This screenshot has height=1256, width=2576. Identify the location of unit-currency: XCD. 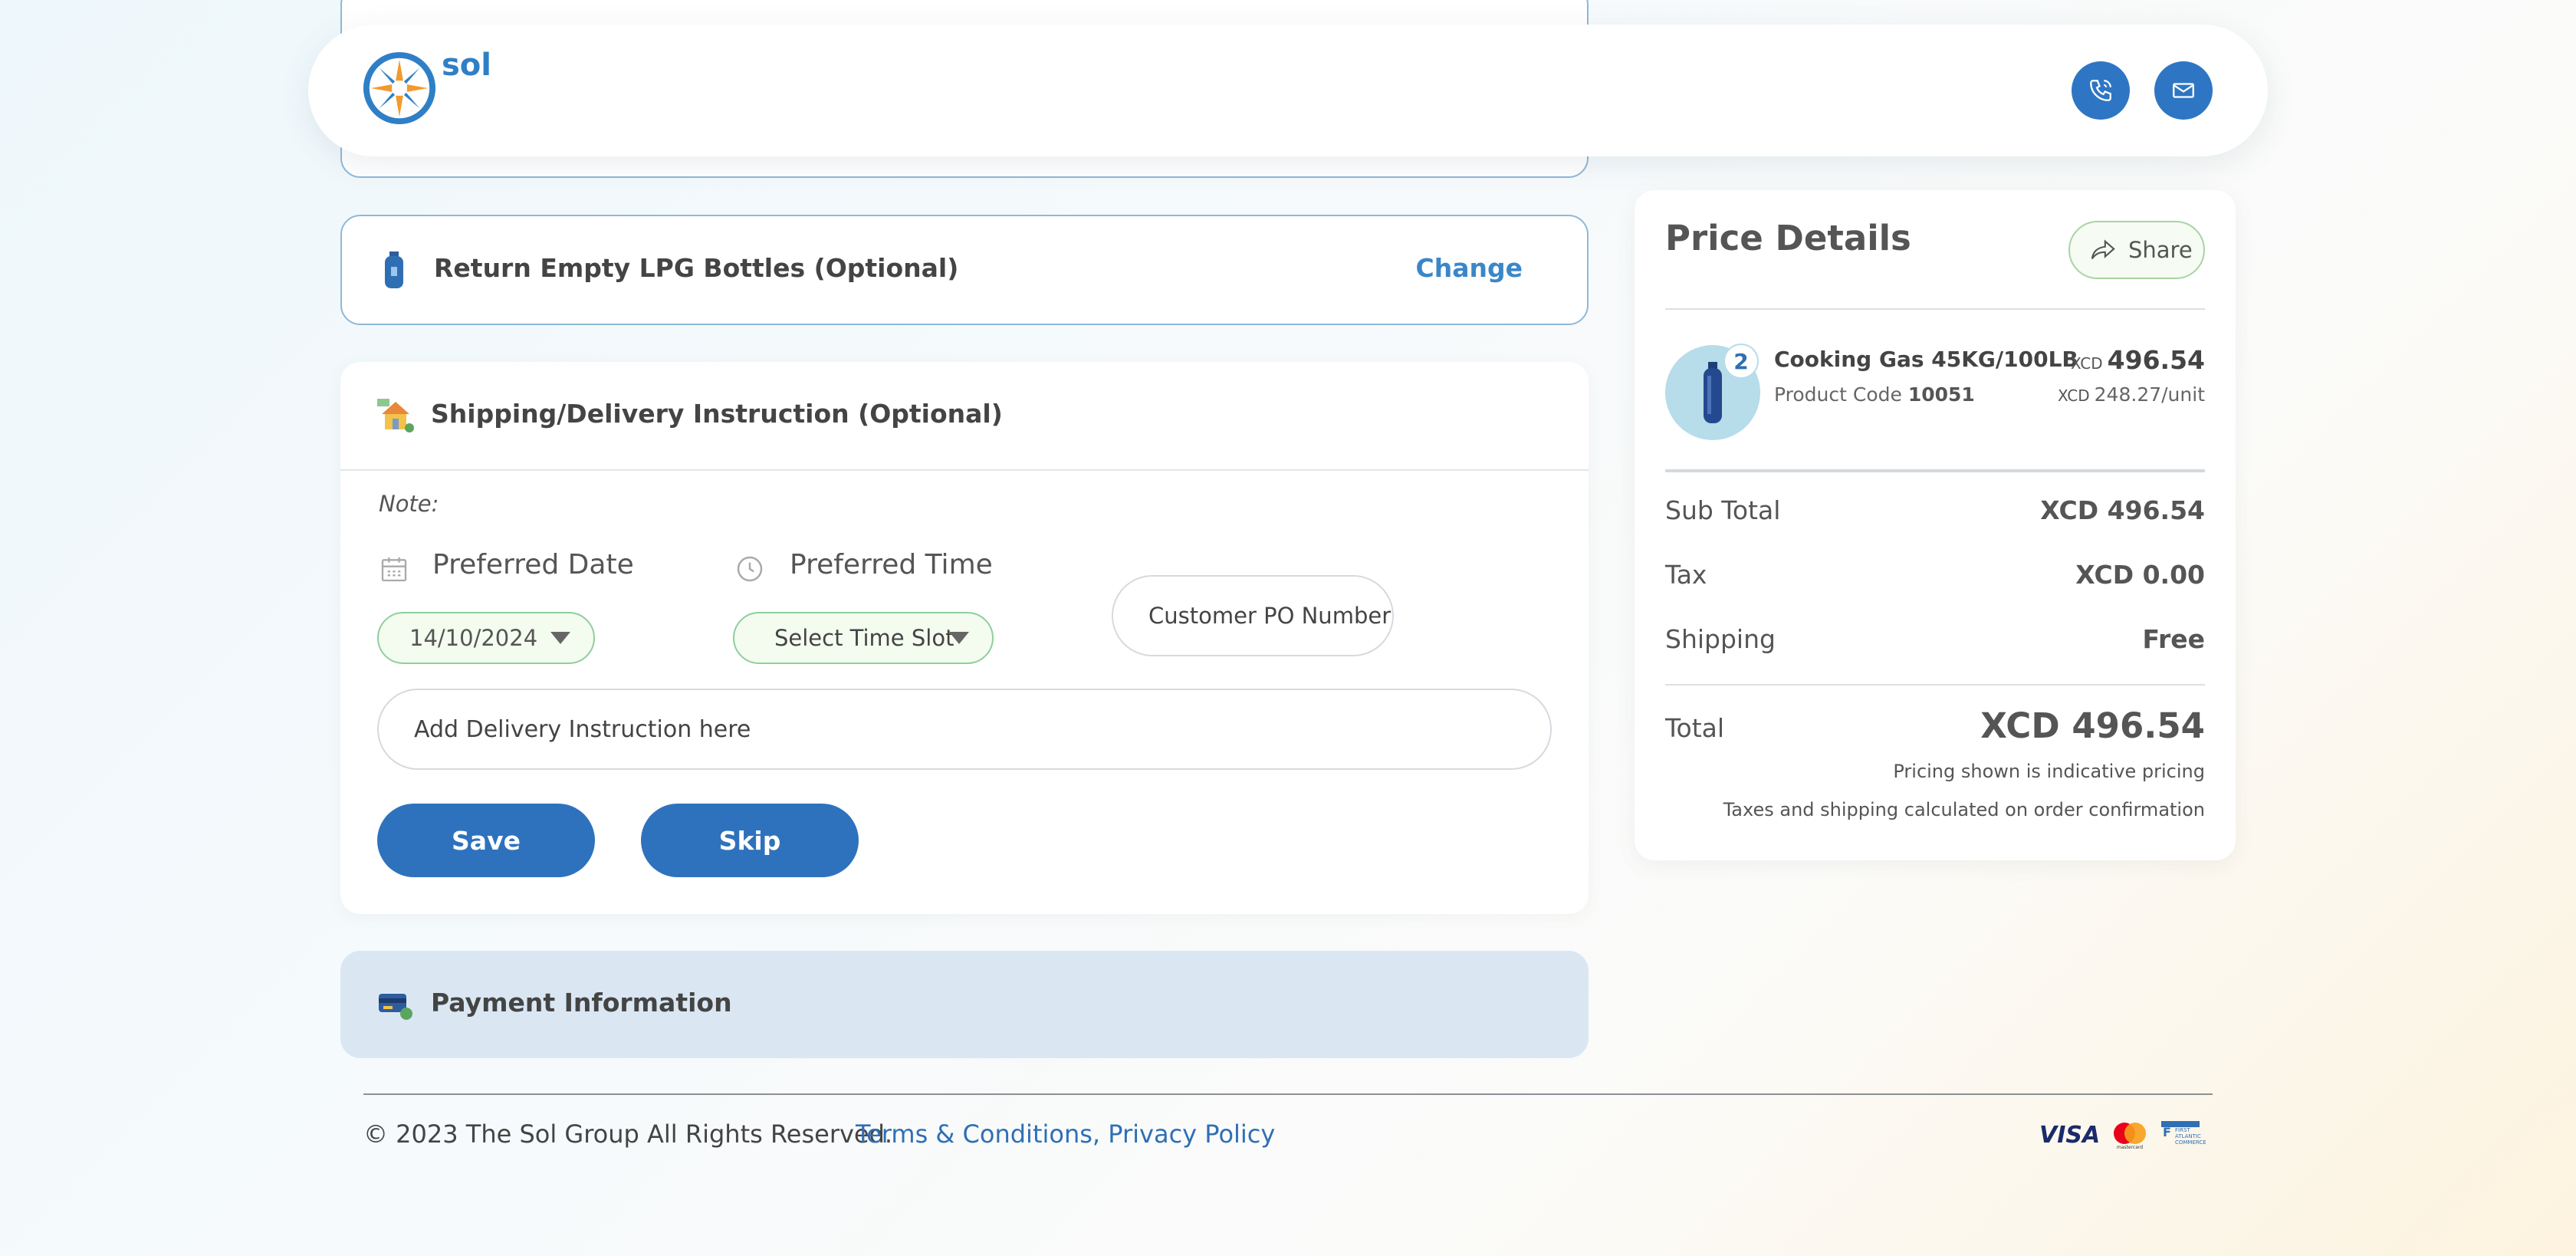
(2074, 396).